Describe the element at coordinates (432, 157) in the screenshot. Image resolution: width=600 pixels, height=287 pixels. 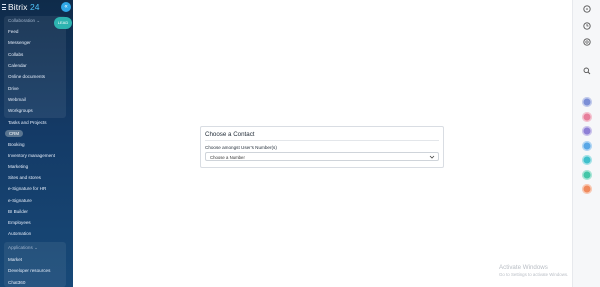
I see `chevron-down-icon` at that location.